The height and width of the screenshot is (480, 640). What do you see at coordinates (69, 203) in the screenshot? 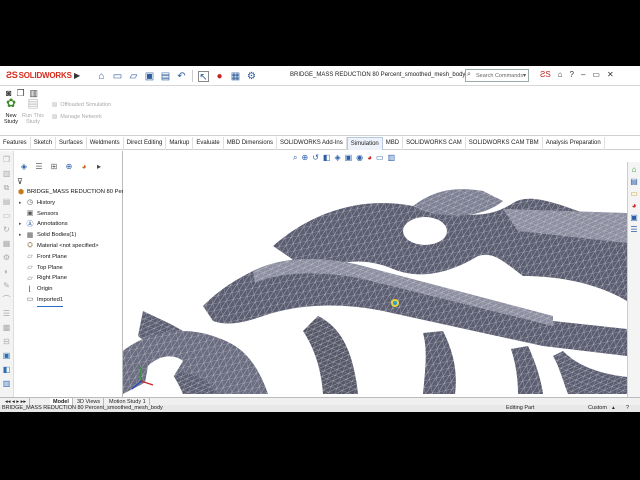
I see `tree-item-history: ▸ ◷ History` at bounding box center [69, 203].